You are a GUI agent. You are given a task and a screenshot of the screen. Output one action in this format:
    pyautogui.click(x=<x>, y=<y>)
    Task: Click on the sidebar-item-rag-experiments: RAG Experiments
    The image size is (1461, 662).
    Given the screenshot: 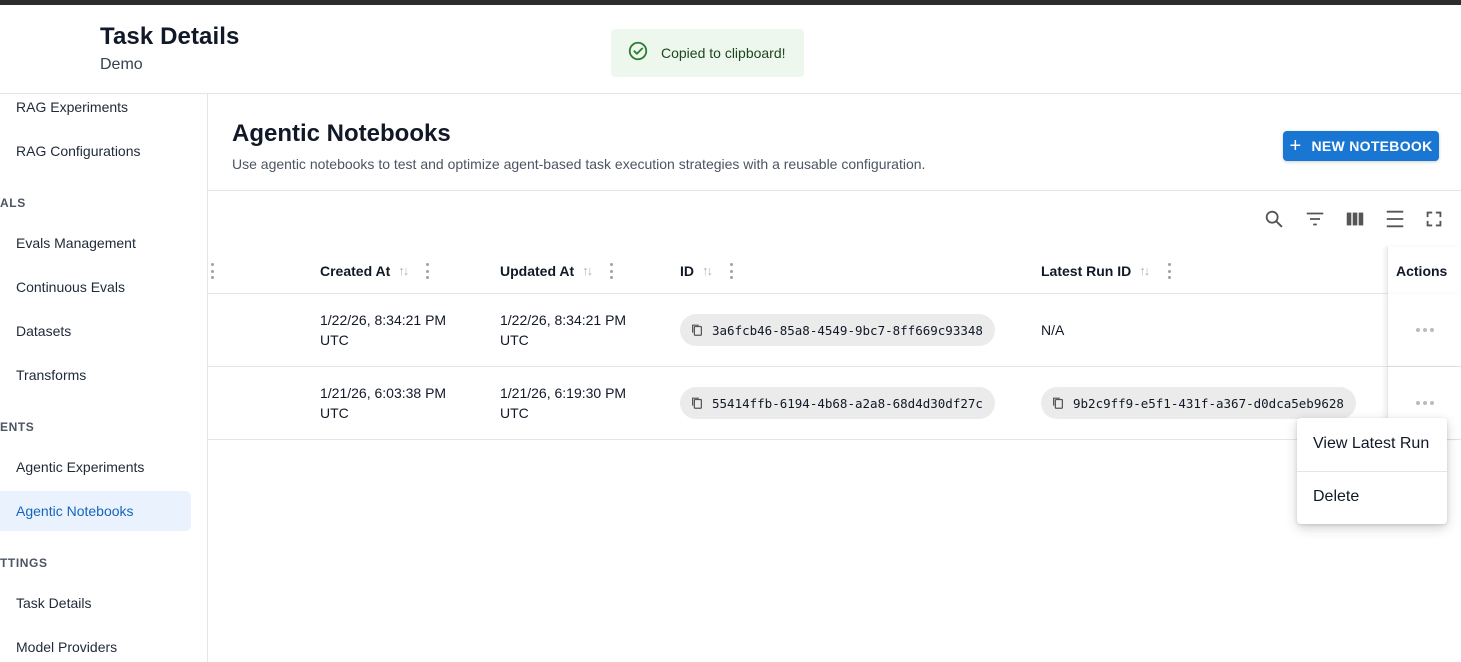 What is the action you would take?
    pyautogui.click(x=95, y=110)
    